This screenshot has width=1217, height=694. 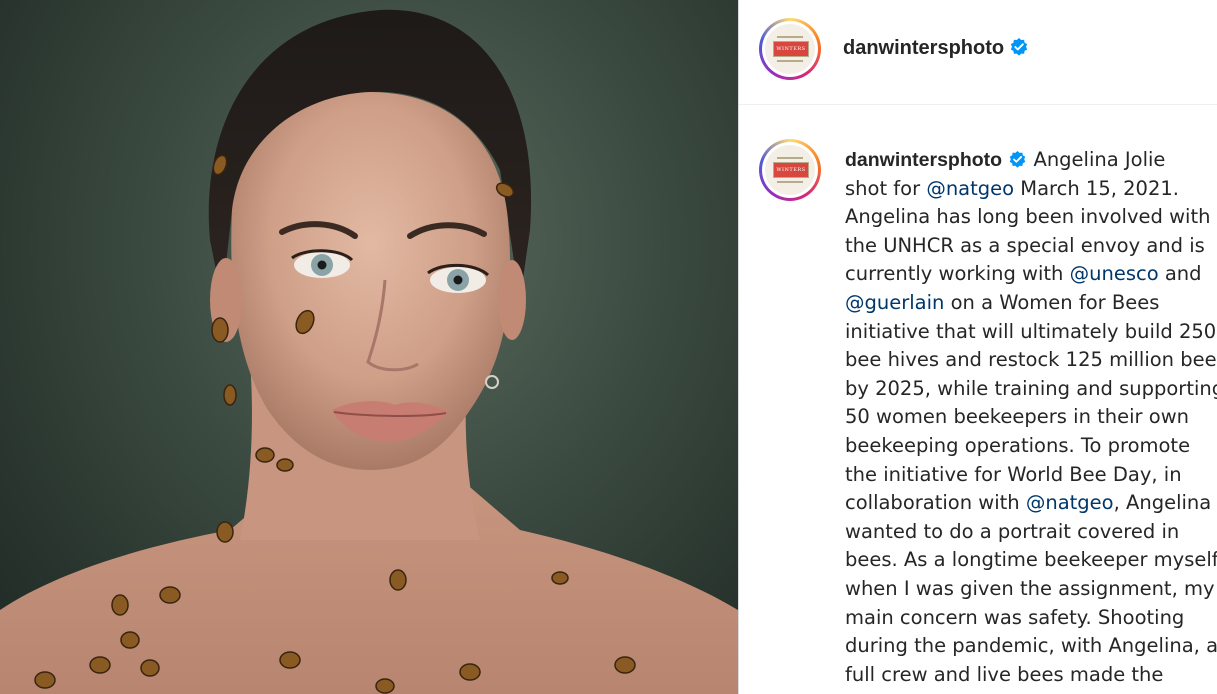 I want to click on caption-text: by 2025, while training and supporting, so click(x=1031, y=388).